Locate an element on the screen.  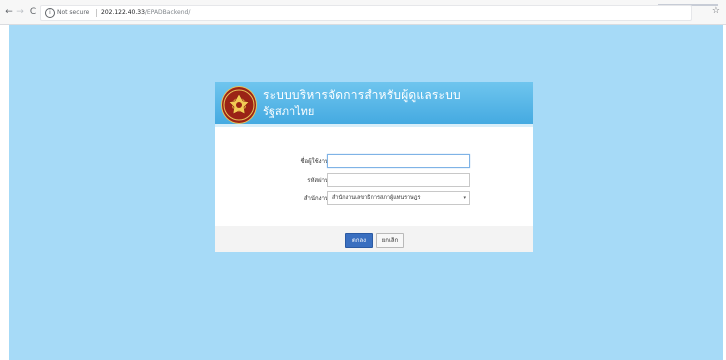
username-row: ชื่อผู้ใช้งาน : is located at coordinates (374, 162).